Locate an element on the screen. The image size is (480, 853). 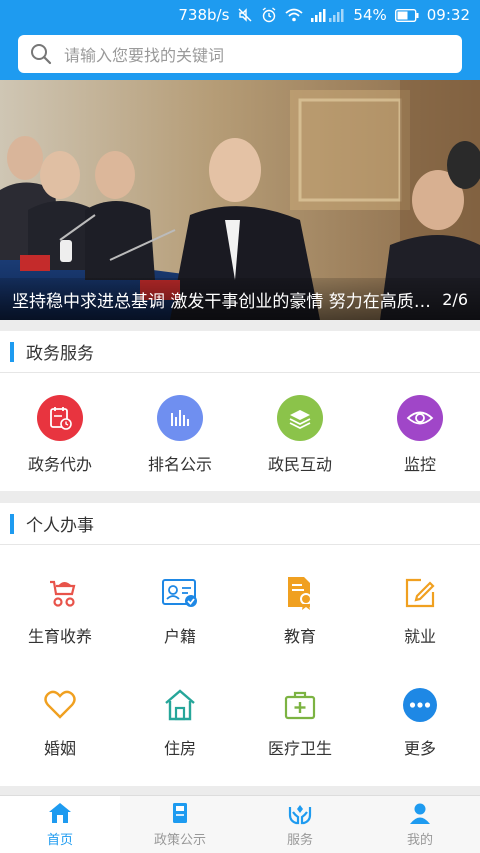
book-icon is located at coordinates (180, 813).